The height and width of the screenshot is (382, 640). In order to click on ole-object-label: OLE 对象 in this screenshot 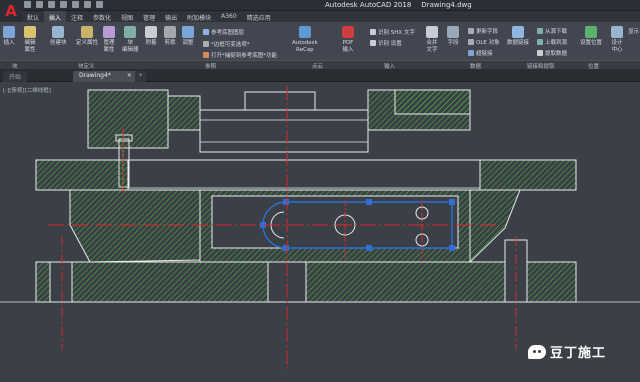, I will do `click(488, 43)`.